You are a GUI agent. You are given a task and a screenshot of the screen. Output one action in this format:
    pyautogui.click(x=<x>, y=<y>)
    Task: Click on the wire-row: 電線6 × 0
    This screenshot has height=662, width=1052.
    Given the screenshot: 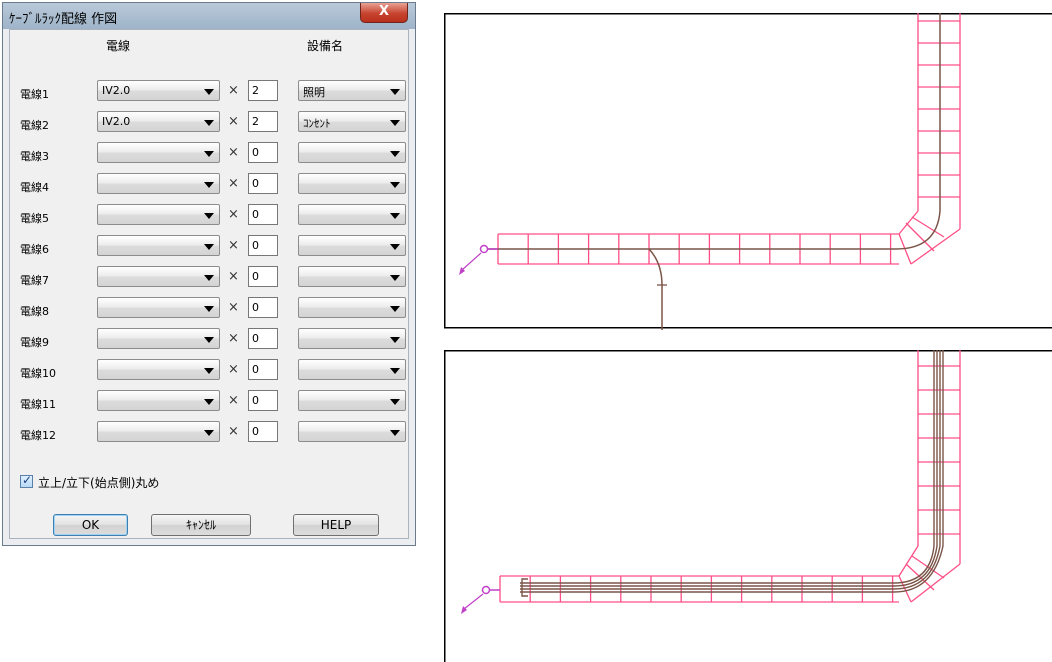 What is the action you would take?
    pyautogui.click(x=209, y=247)
    